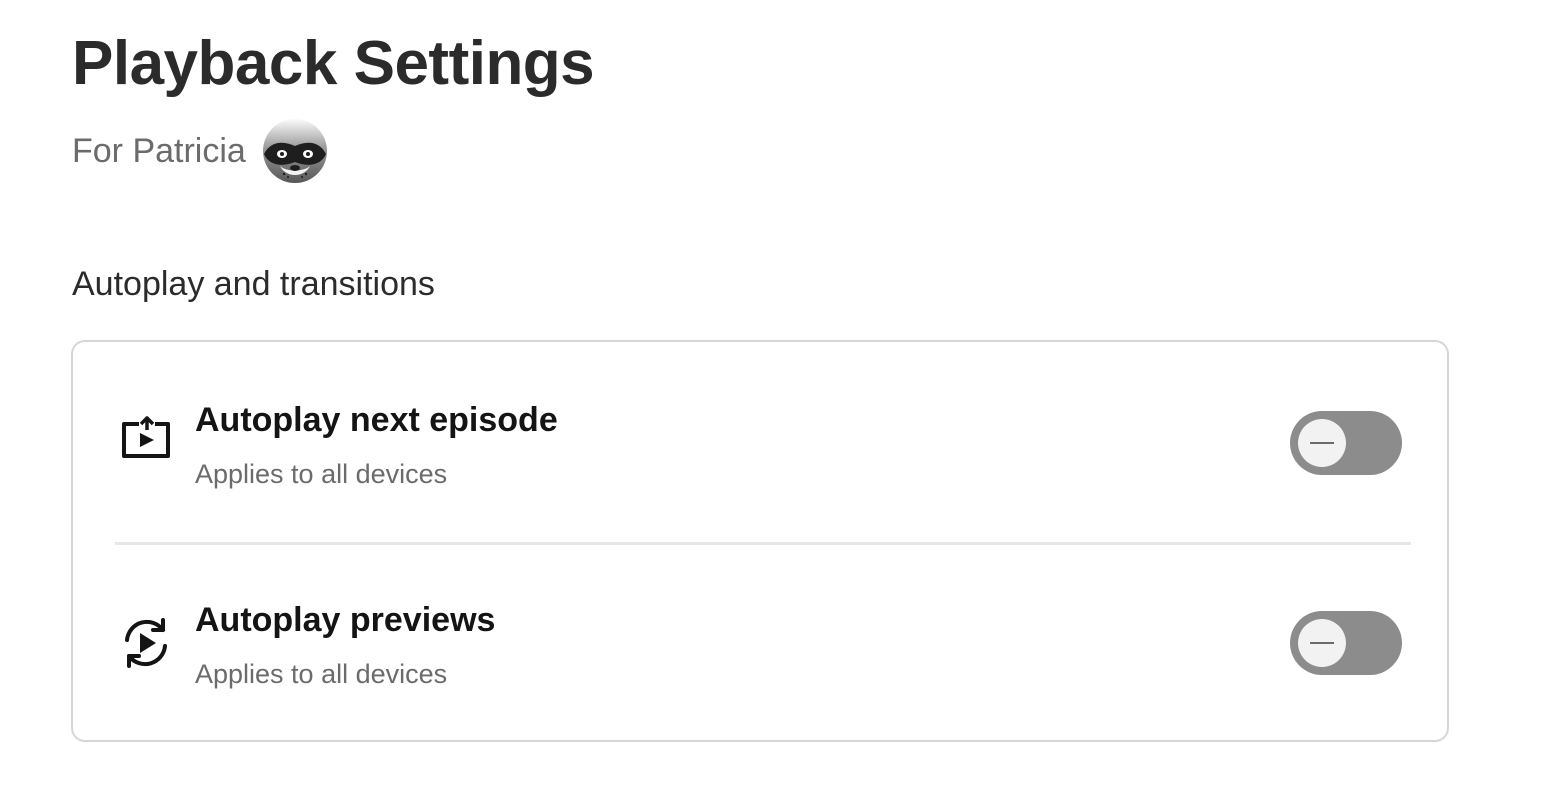 Image resolution: width=1554 pixels, height=800 pixels. What do you see at coordinates (253, 284) in the screenshot?
I see `section-title: Autoplay and transitions` at bounding box center [253, 284].